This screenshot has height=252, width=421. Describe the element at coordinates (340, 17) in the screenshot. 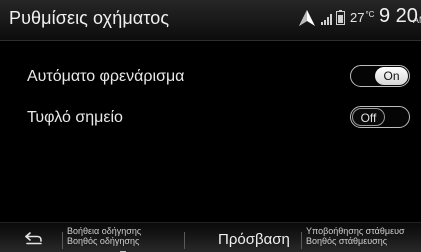

I see `phone-battery-icon` at that location.